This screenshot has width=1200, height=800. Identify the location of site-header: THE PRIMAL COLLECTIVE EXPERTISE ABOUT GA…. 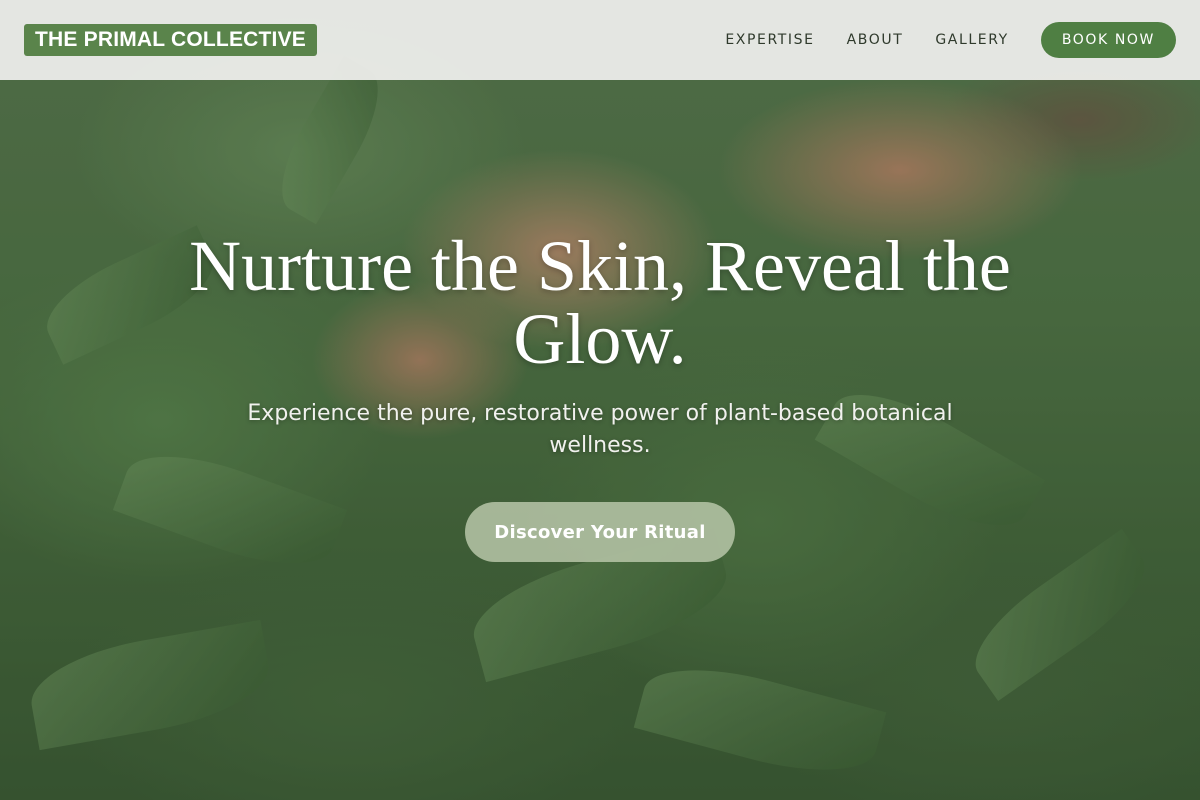
(600, 40).